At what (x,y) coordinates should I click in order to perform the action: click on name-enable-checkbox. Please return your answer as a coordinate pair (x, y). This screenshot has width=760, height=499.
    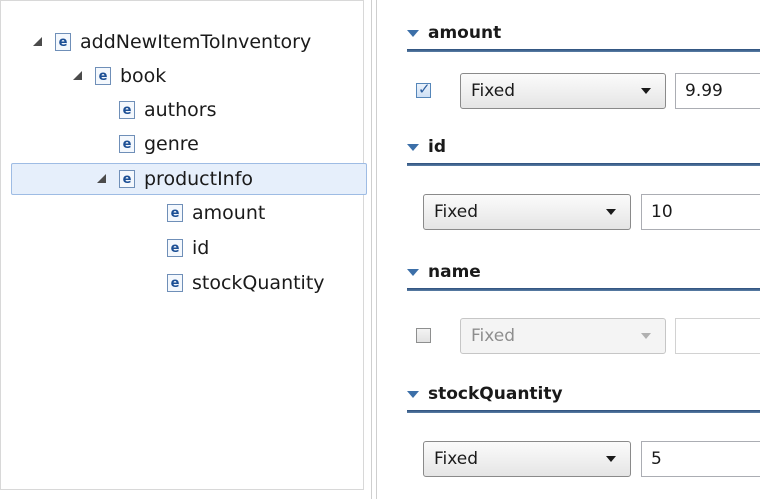
    Looking at the image, I should click on (423, 335).